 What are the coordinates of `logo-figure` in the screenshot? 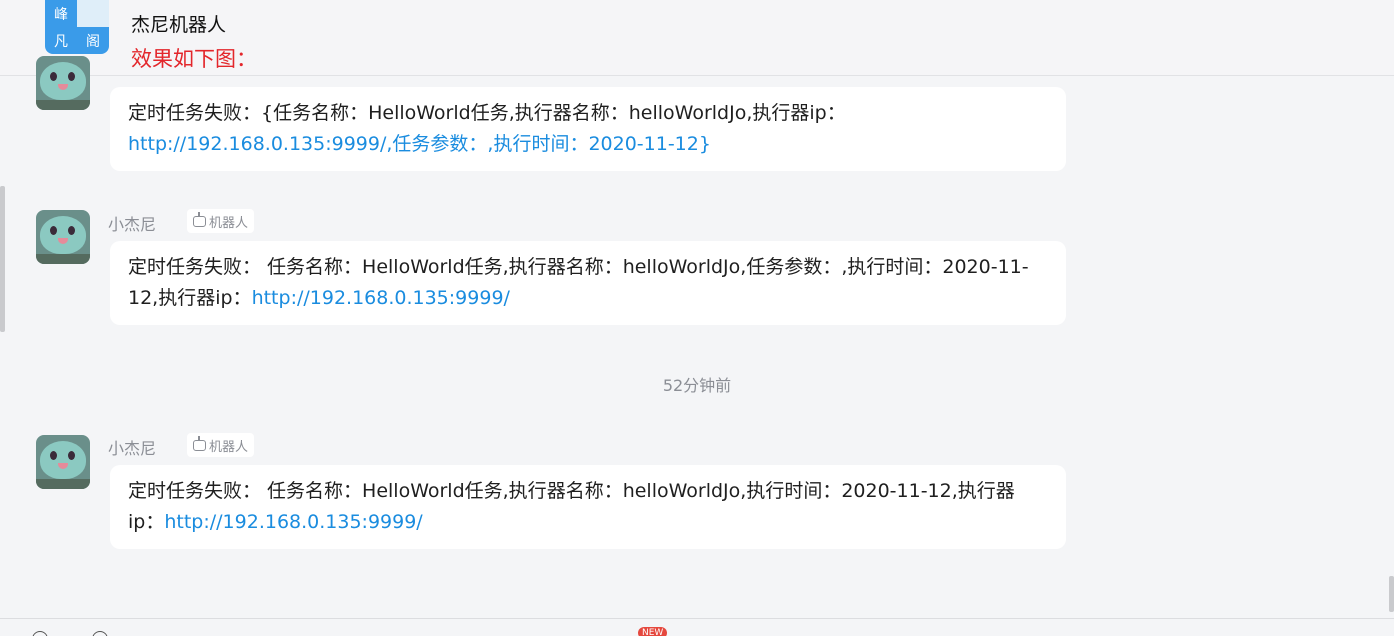 It's located at (93, 13).